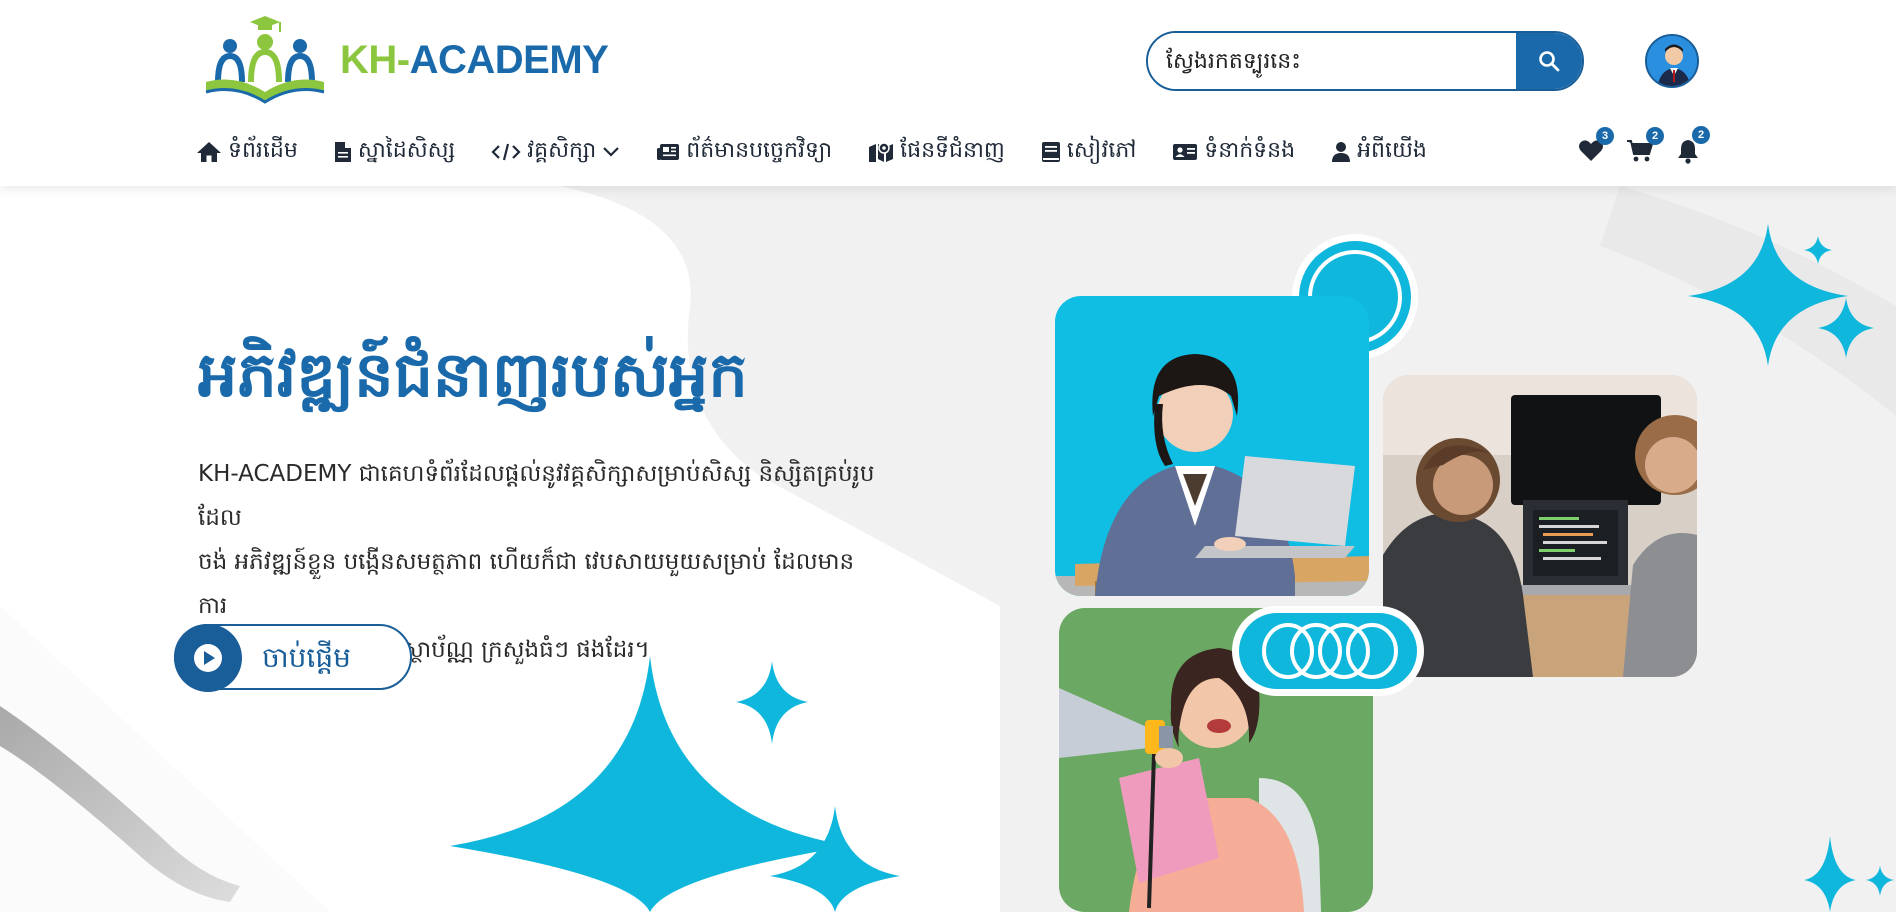  What do you see at coordinates (1655, 136) in the screenshot?
I see `cart-badge: 2` at bounding box center [1655, 136].